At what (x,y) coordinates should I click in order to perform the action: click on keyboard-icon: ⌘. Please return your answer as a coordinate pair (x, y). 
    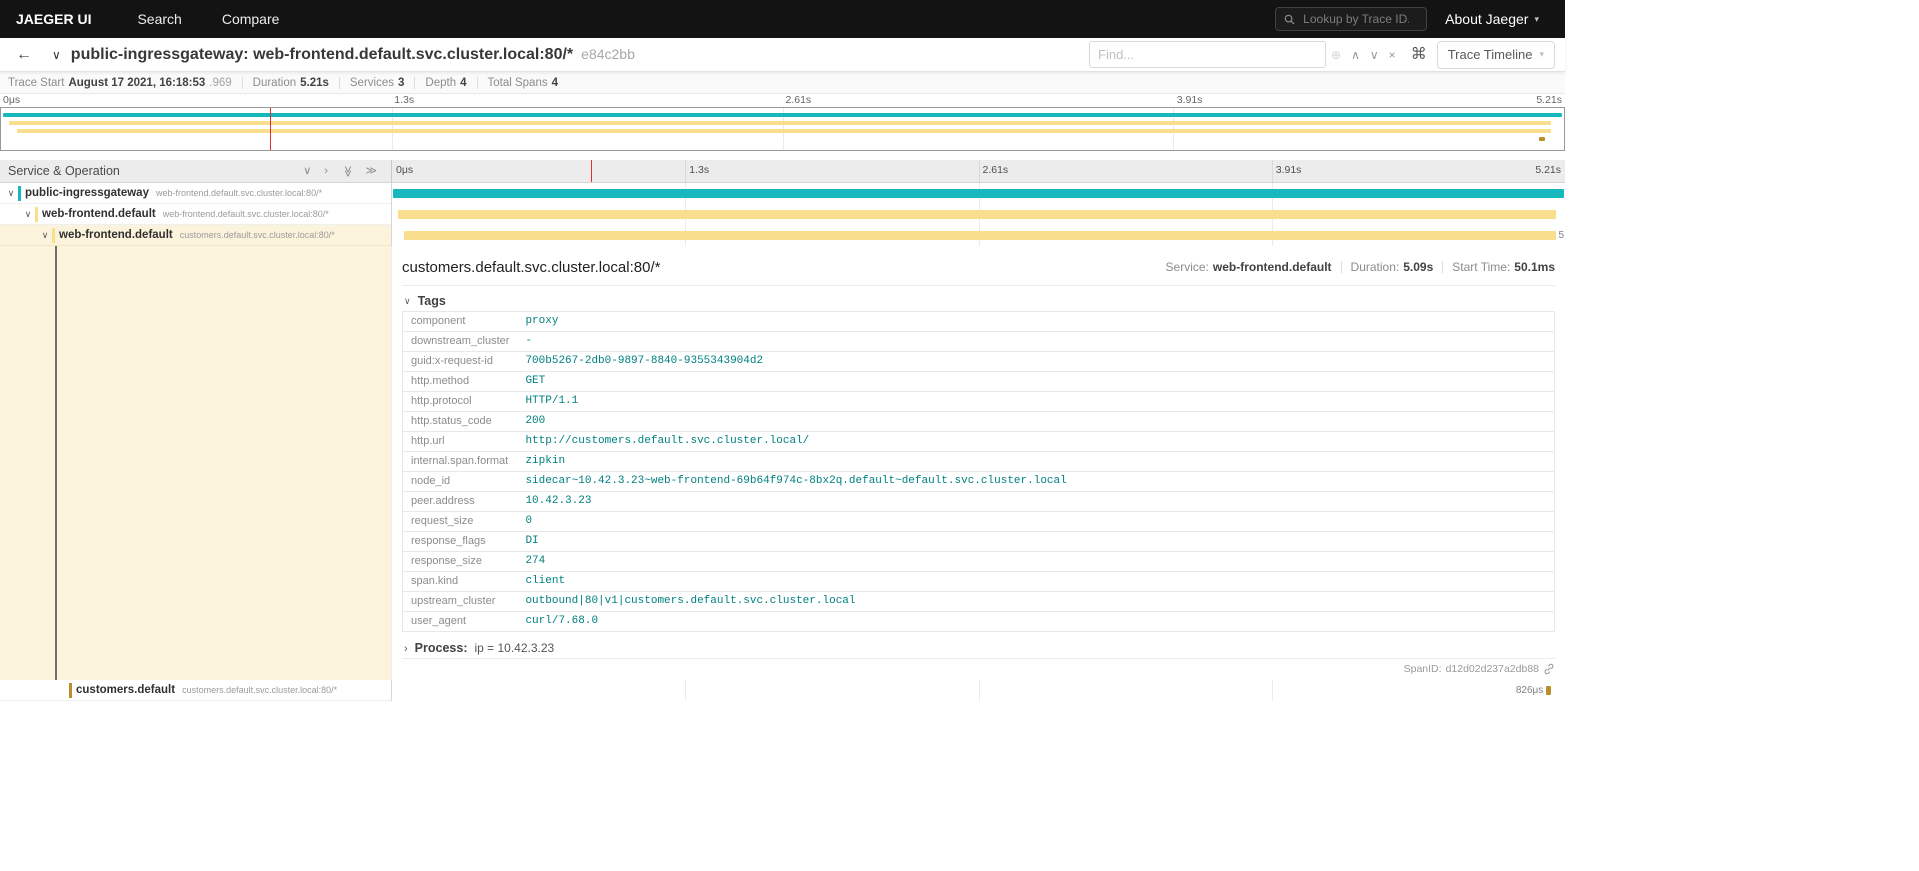
    Looking at the image, I should click on (1418, 54).